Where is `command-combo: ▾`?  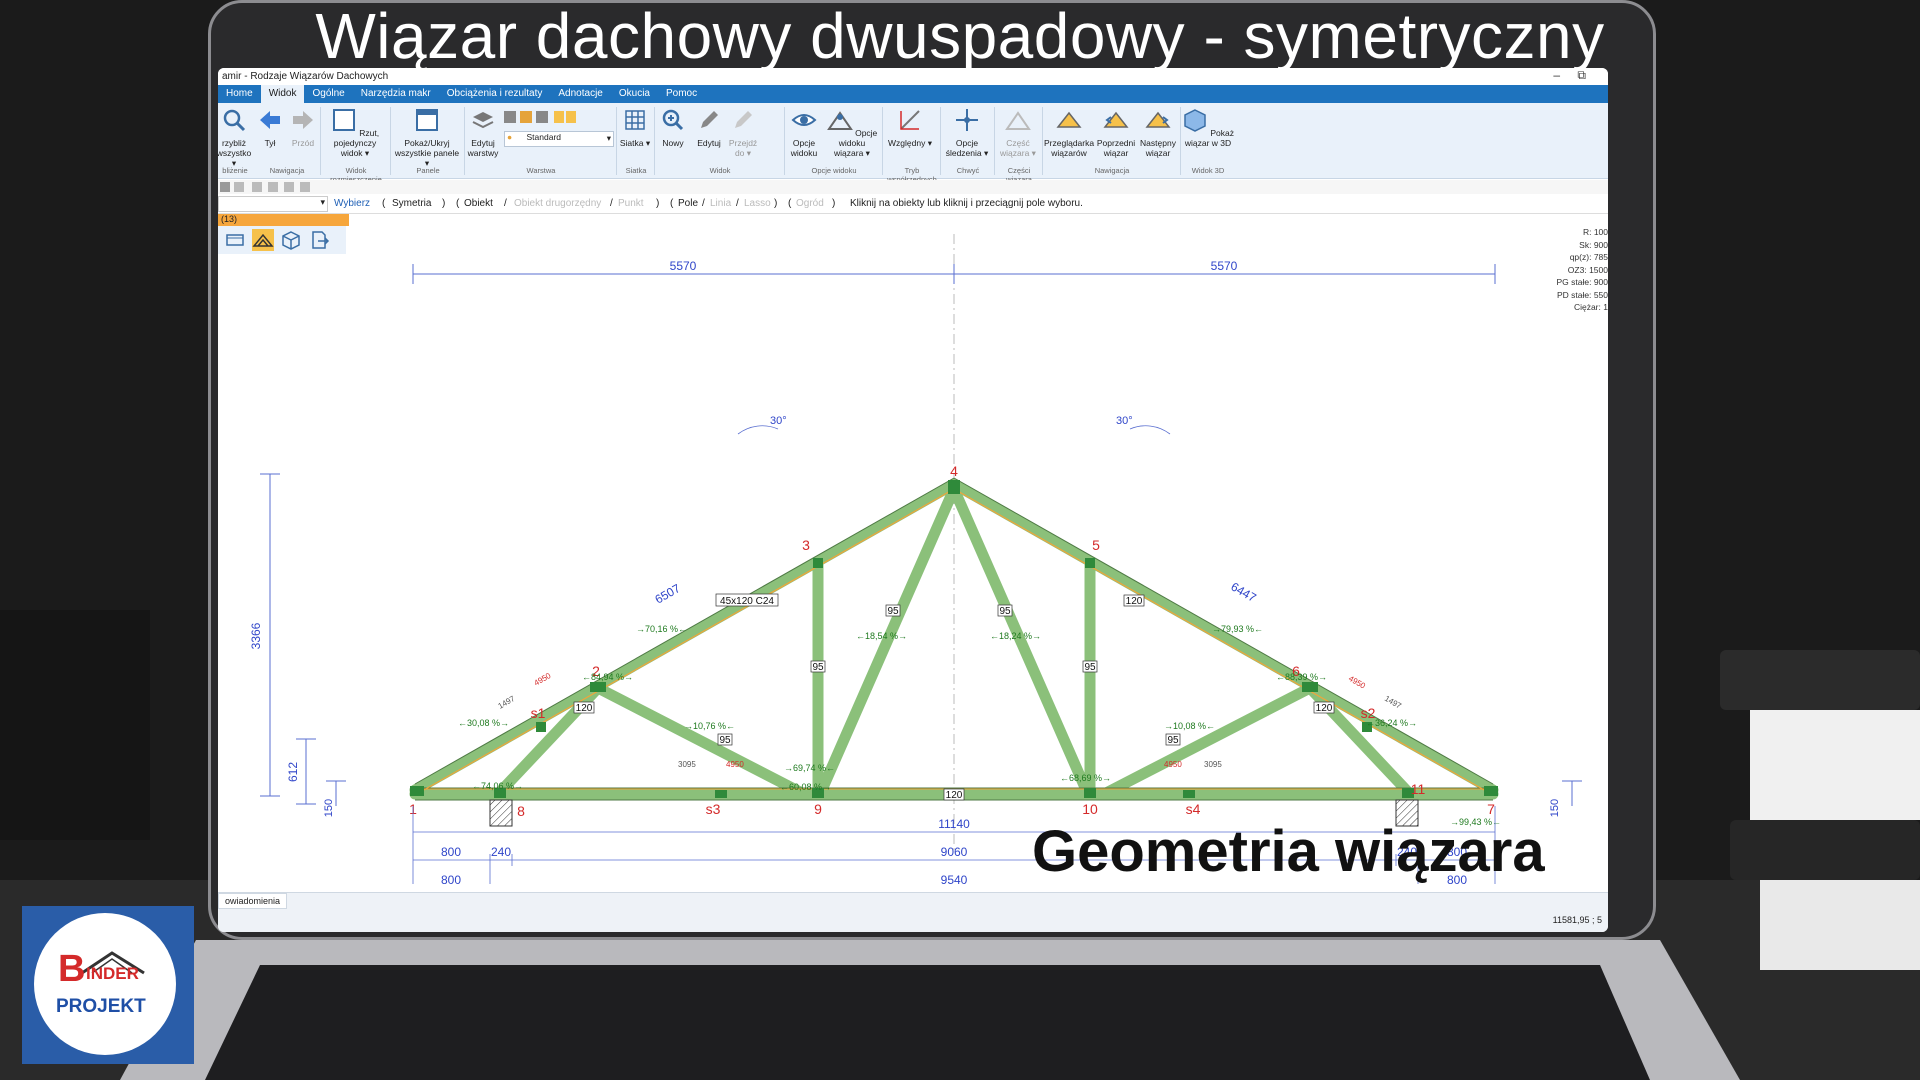
command-combo: ▾ is located at coordinates (273, 204).